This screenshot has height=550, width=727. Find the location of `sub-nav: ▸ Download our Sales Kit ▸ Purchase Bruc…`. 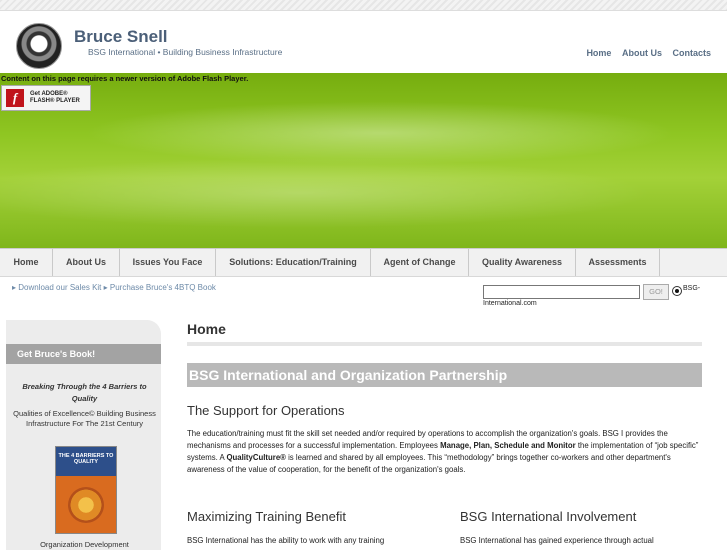

sub-nav: ▸ Download our Sales Kit ▸ Purchase Bruc… is located at coordinates (114, 287).